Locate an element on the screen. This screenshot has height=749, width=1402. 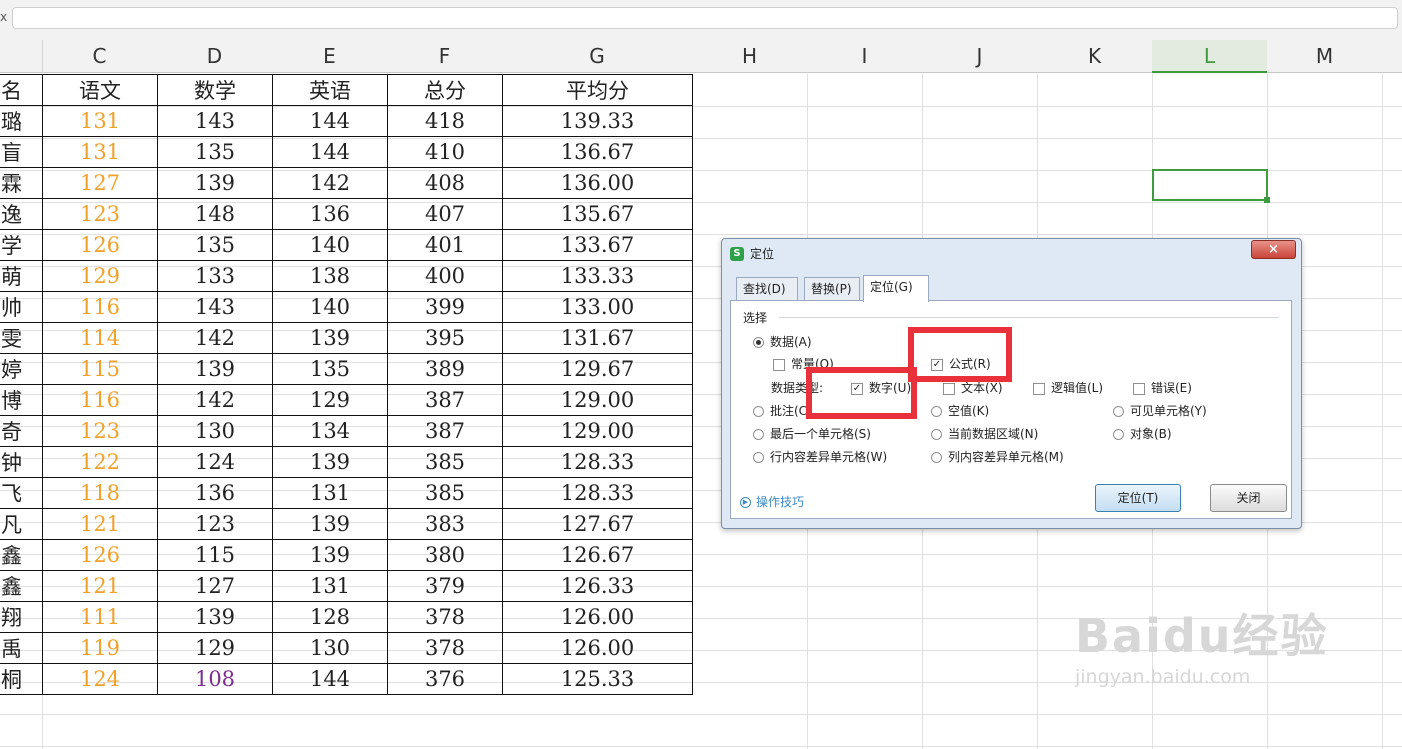
table-cell: 136 is located at coordinates (215, 493).